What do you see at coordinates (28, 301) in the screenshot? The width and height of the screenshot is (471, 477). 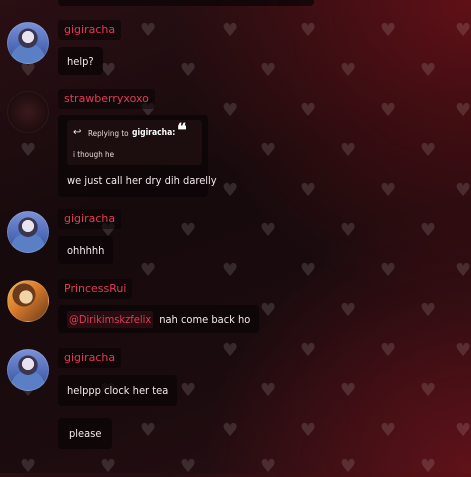 I see `princessrui-avatar` at bounding box center [28, 301].